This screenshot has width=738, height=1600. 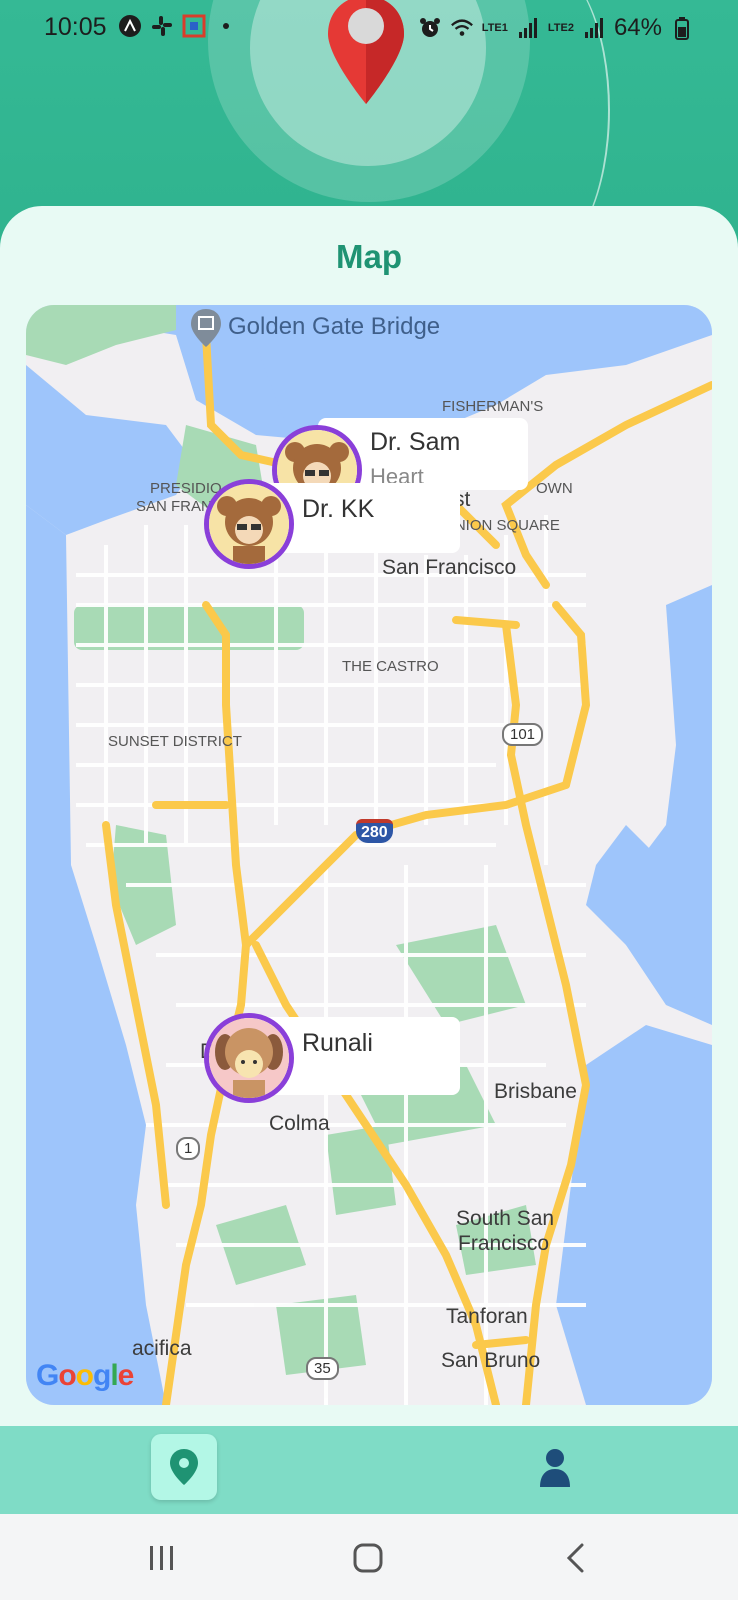 I want to click on route-1-shield: 1, so click(x=188, y=1148).